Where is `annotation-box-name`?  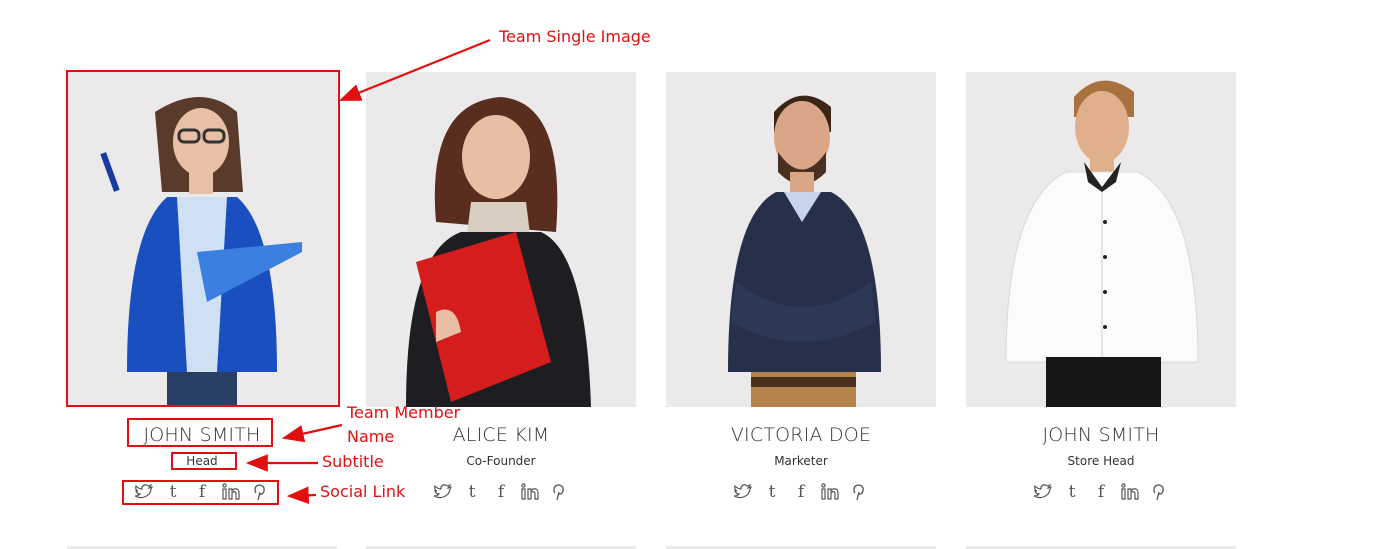 annotation-box-name is located at coordinates (200, 432).